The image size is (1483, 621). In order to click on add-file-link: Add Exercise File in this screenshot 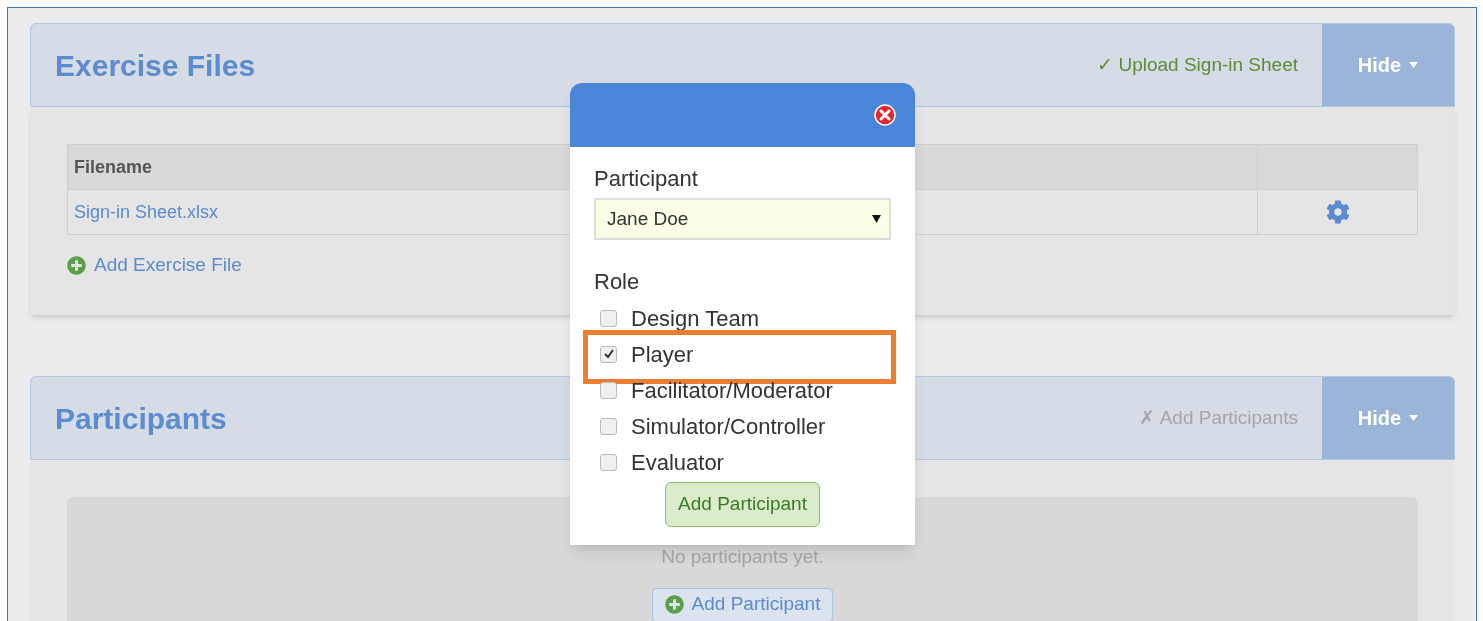, I will do `click(168, 265)`.